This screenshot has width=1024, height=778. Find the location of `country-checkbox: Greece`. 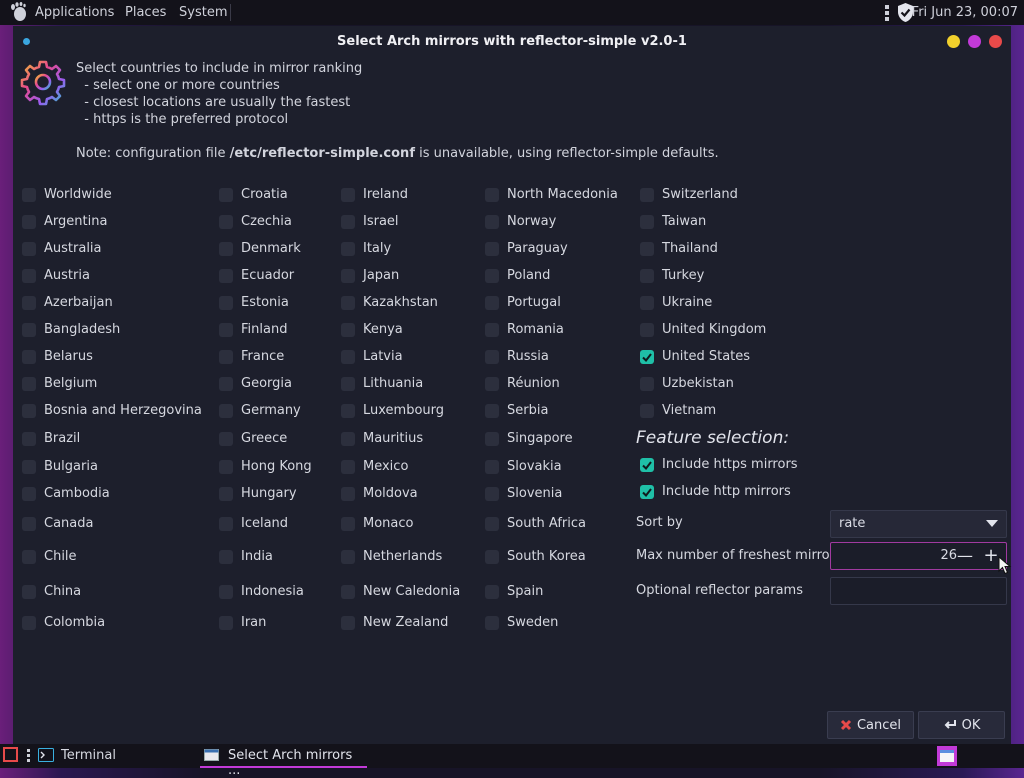

country-checkbox: Greece is located at coordinates (253, 438).